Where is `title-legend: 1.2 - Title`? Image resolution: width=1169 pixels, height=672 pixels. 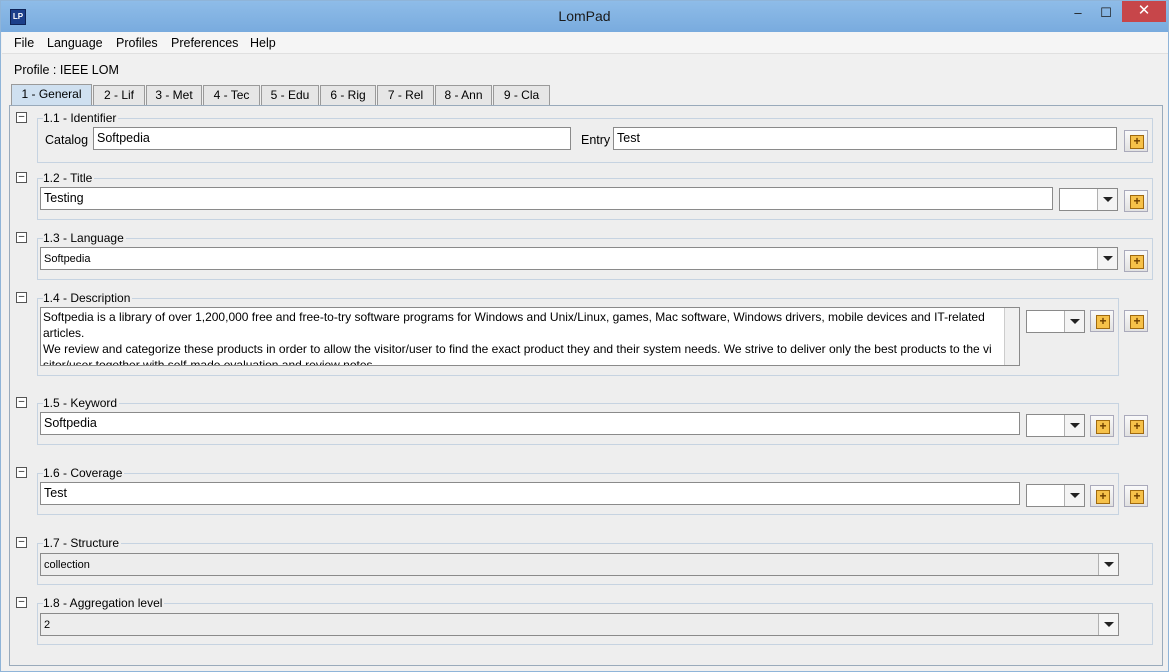 title-legend: 1.2 - Title is located at coordinates (69, 178).